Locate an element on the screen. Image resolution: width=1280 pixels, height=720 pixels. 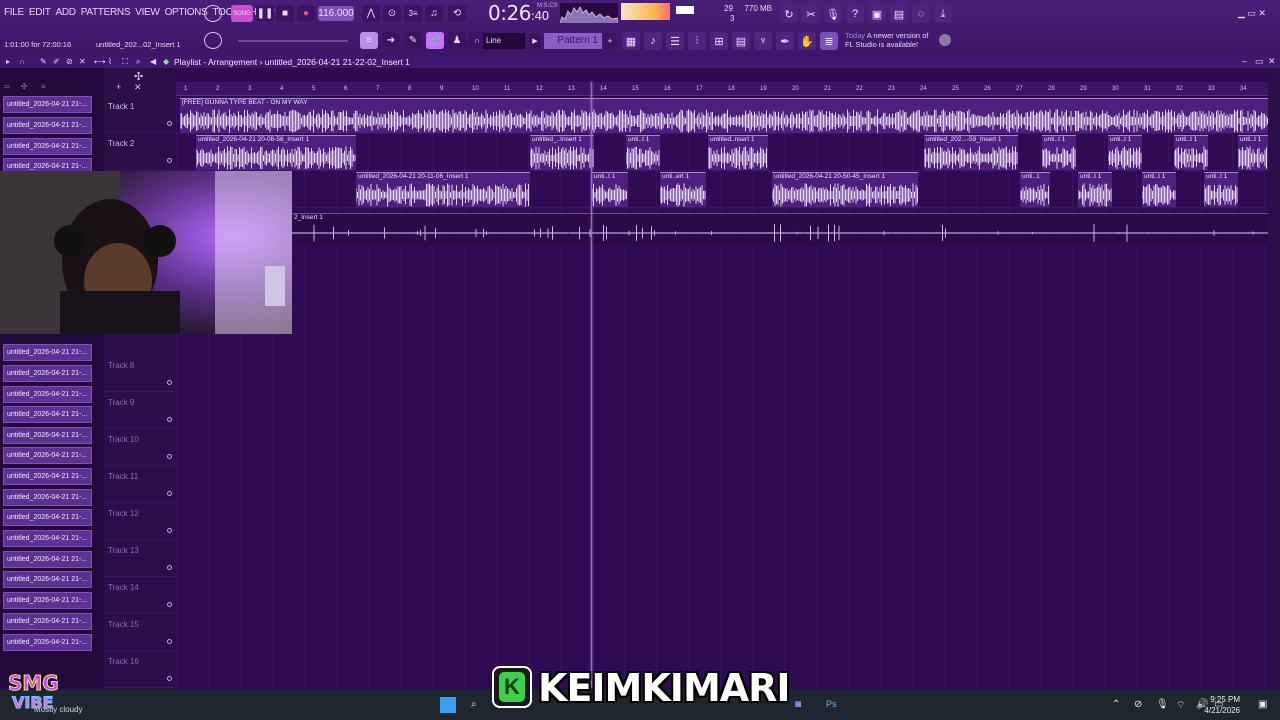
draw-icon: ✎ is located at coordinates (43, 61).